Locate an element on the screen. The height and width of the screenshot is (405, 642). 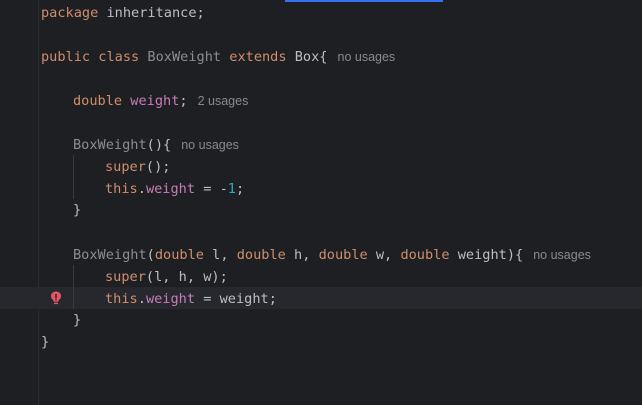
open-paren: ( is located at coordinates (150, 255).